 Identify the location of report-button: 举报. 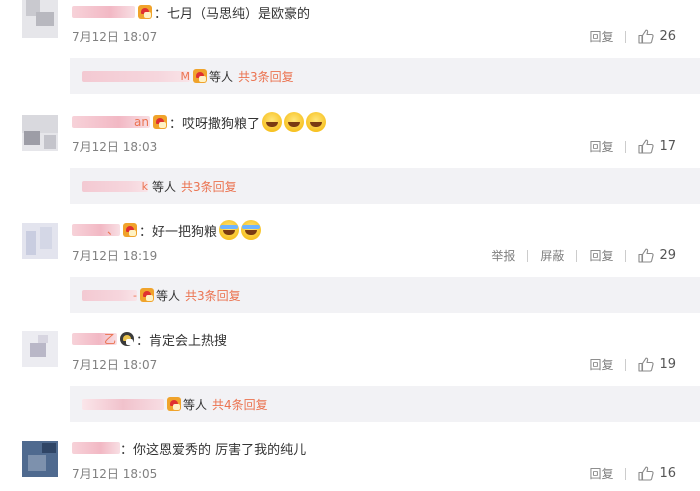
(503, 255).